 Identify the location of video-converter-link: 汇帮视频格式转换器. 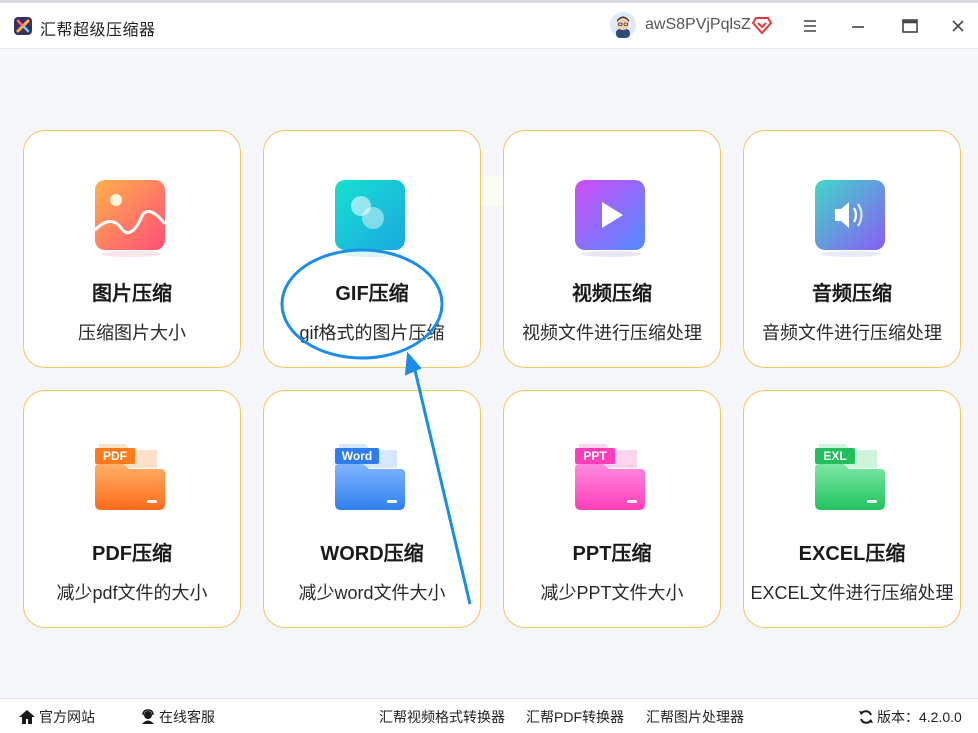
(442, 717).